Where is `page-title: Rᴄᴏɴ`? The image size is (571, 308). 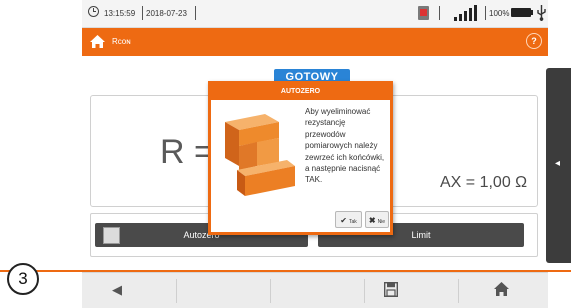 page-title: Rᴄᴏɴ is located at coordinates (121, 41).